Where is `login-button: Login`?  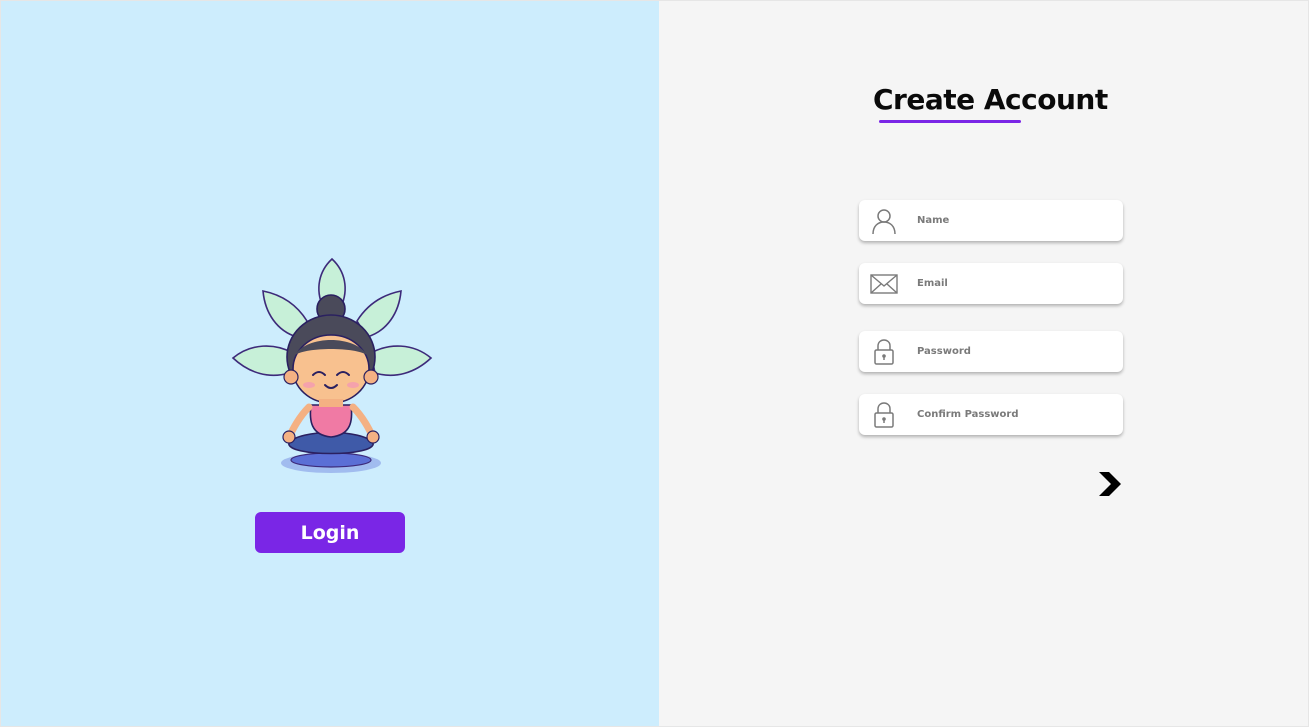 login-button: Login is located at coordinates (330, 532).